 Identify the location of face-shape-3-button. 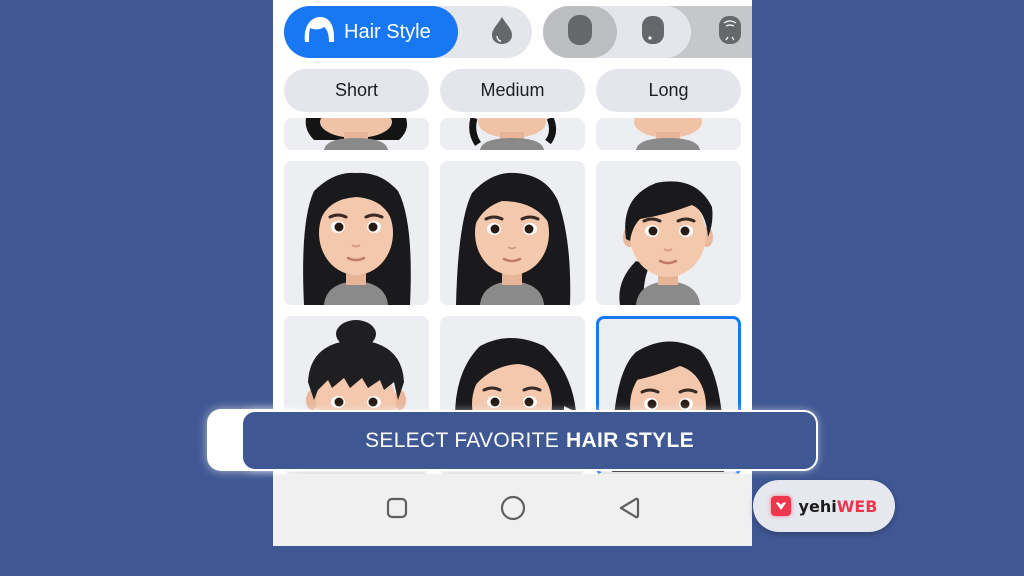
(726, 32).